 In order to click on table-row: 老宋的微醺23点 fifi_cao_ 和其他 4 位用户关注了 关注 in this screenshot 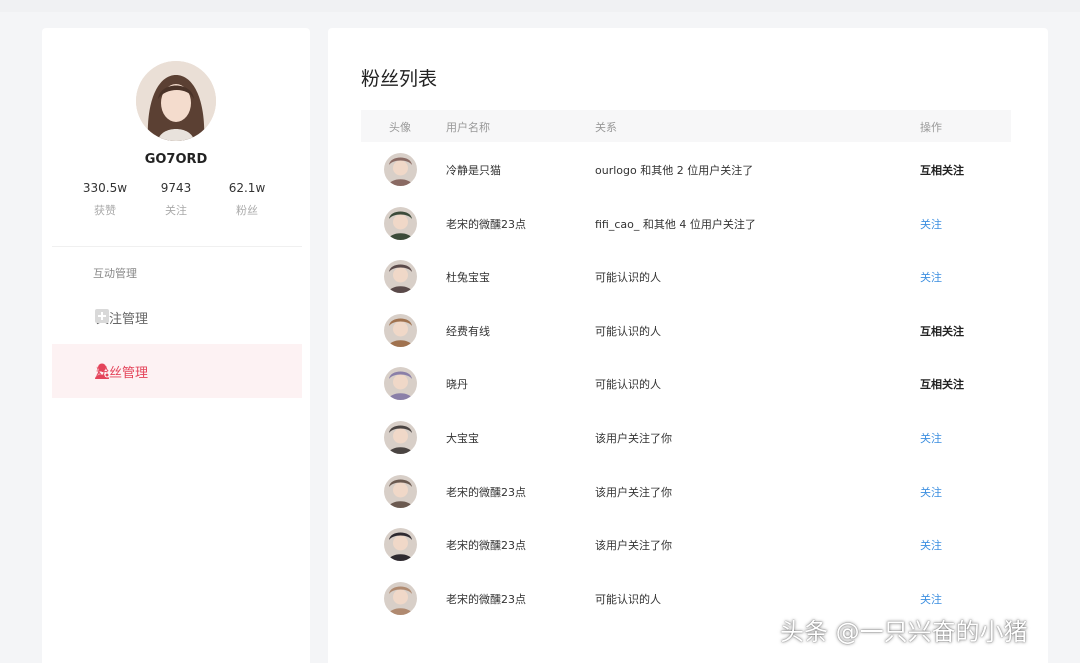, I will do `click(686, 223)`.